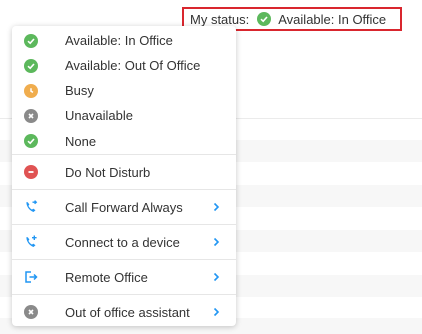 This screenshot has height=334, width=422. I want to click on menu-item-do-not-disturb: Do Not Disturb, so click(124, 171).